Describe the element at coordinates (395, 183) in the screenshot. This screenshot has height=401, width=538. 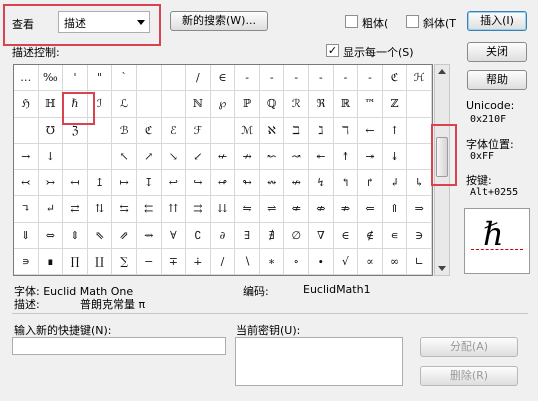
I see `symbol-cell: ↲` at that location.